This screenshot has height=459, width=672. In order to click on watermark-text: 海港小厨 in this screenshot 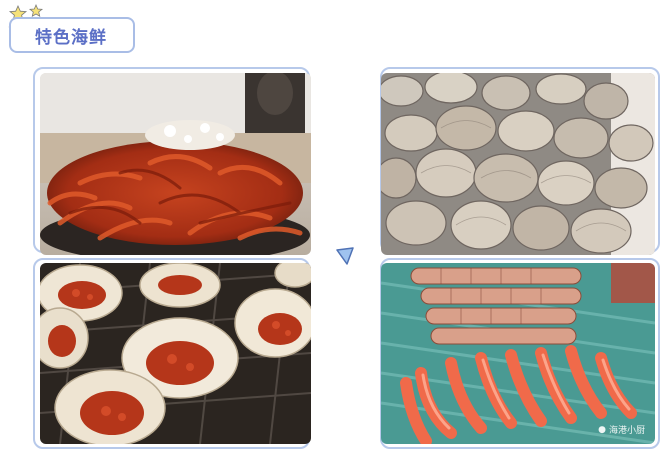, I will do `click(626, 431)`.